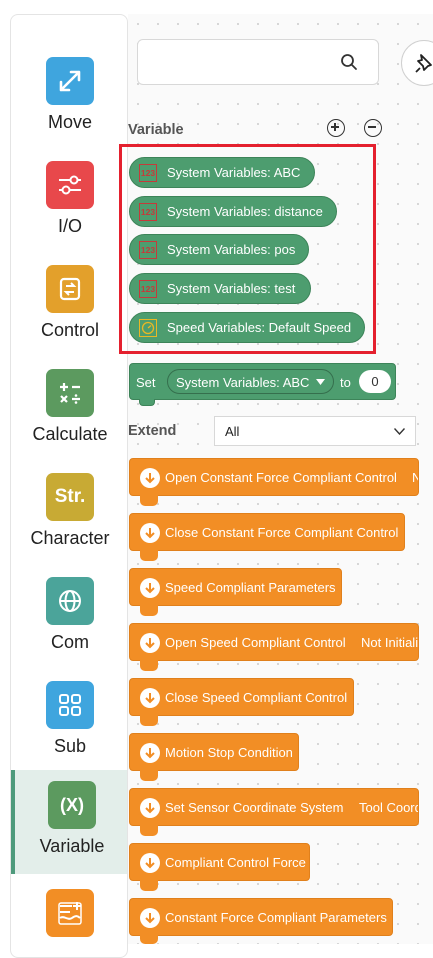  I want to click on control-loop-icon, so click(70, 289).